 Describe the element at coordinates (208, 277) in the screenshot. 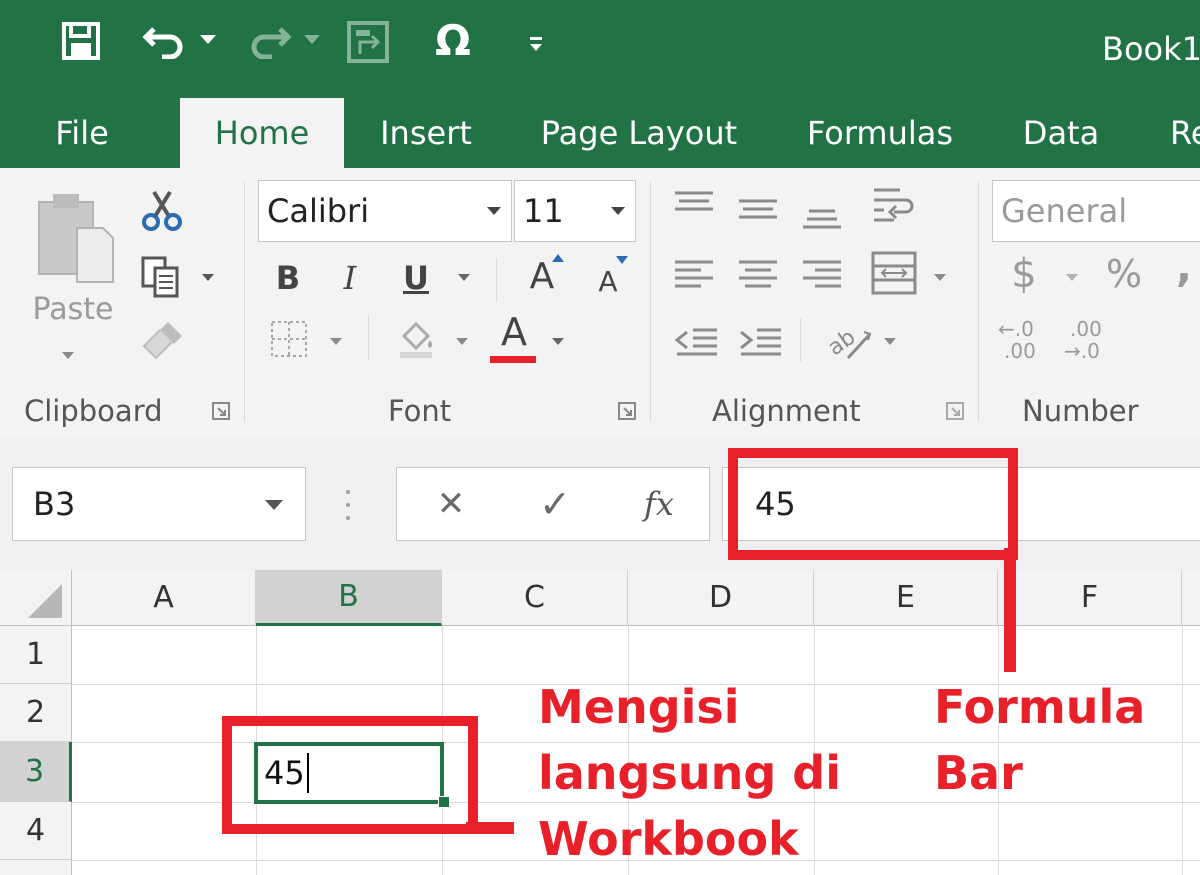

I see `copy-dropdown-icon` at that location.